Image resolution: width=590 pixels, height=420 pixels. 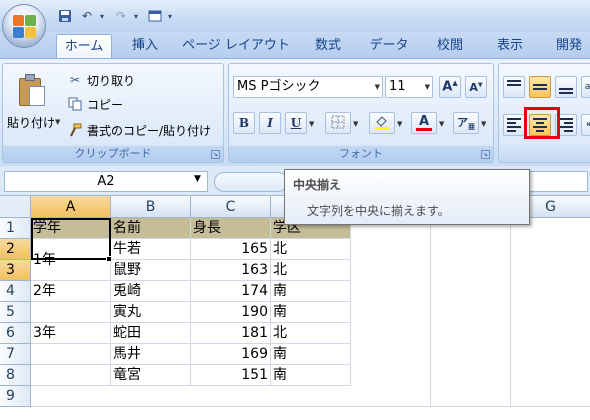 What do you see at coordinates (95, 104) in the screenshot?
I see `copy-button: コピー` at bounding box center [95, 104].